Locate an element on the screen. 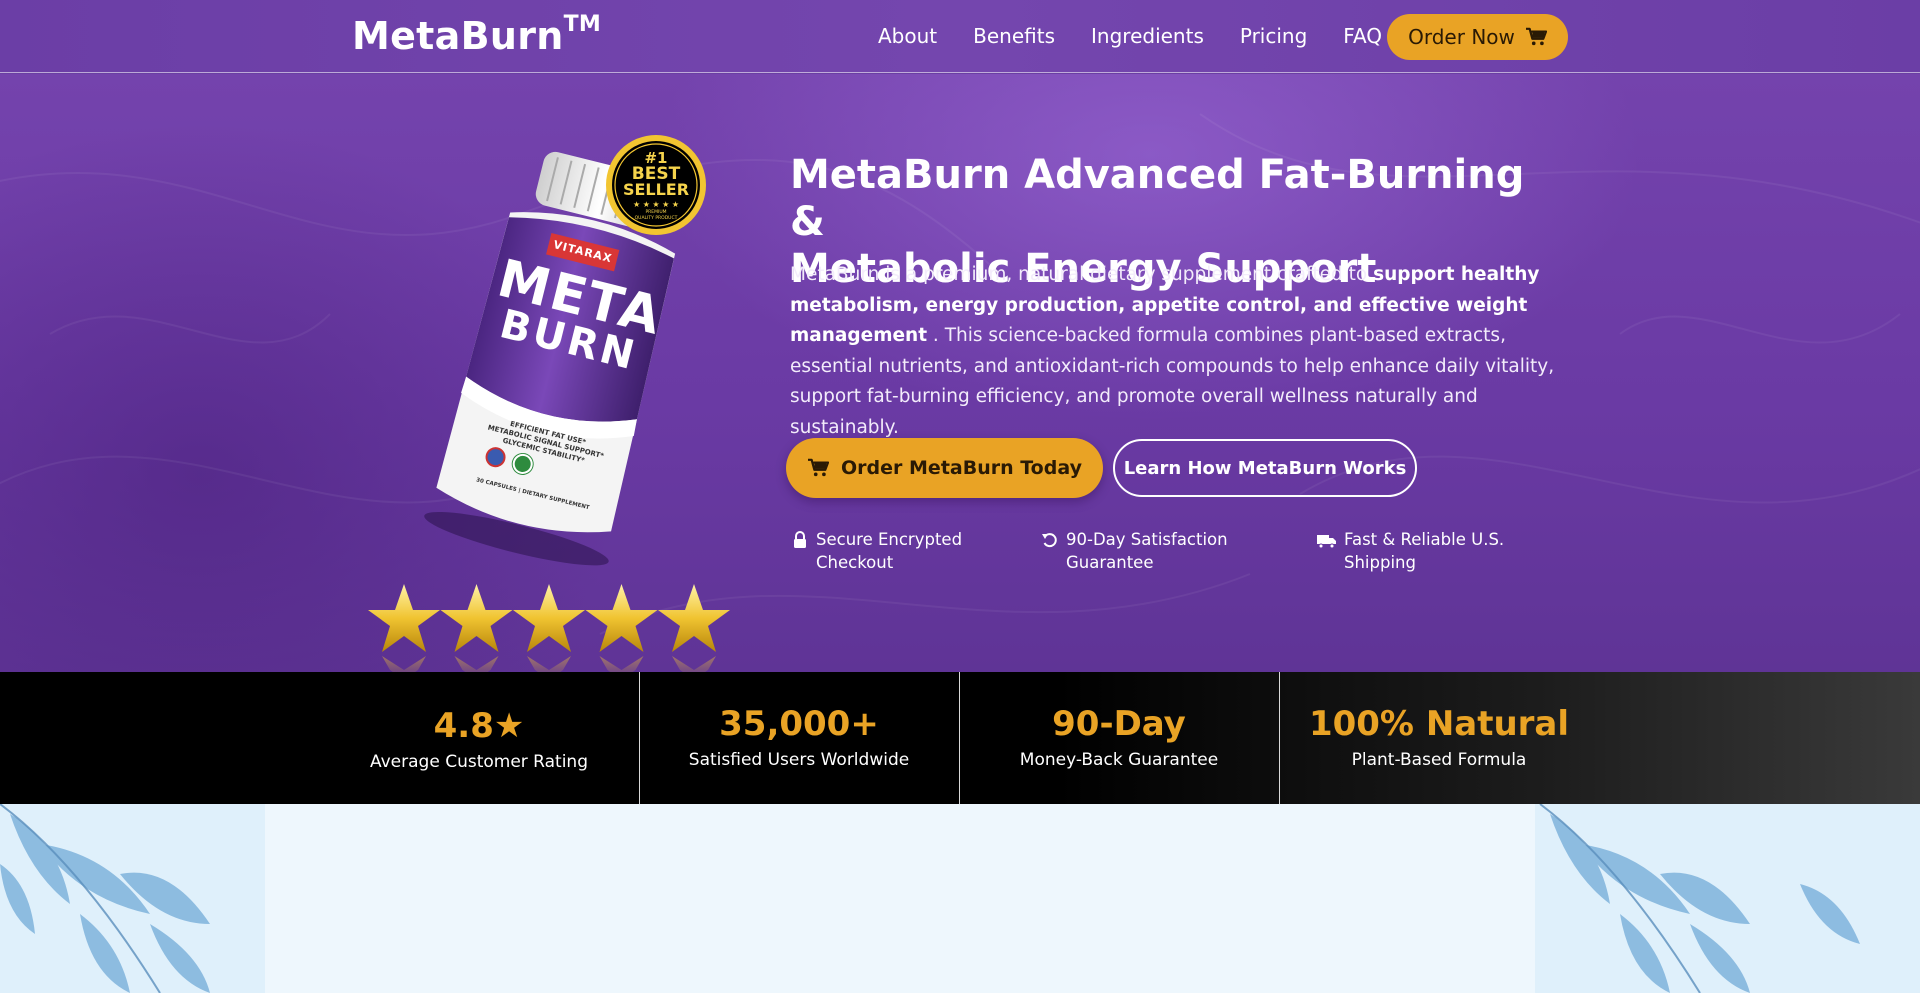 This screenshot has height=993, width=1920. badge-subtext: PREMIUM QUALITY PRODUCT is located at coordinates (656, 216).